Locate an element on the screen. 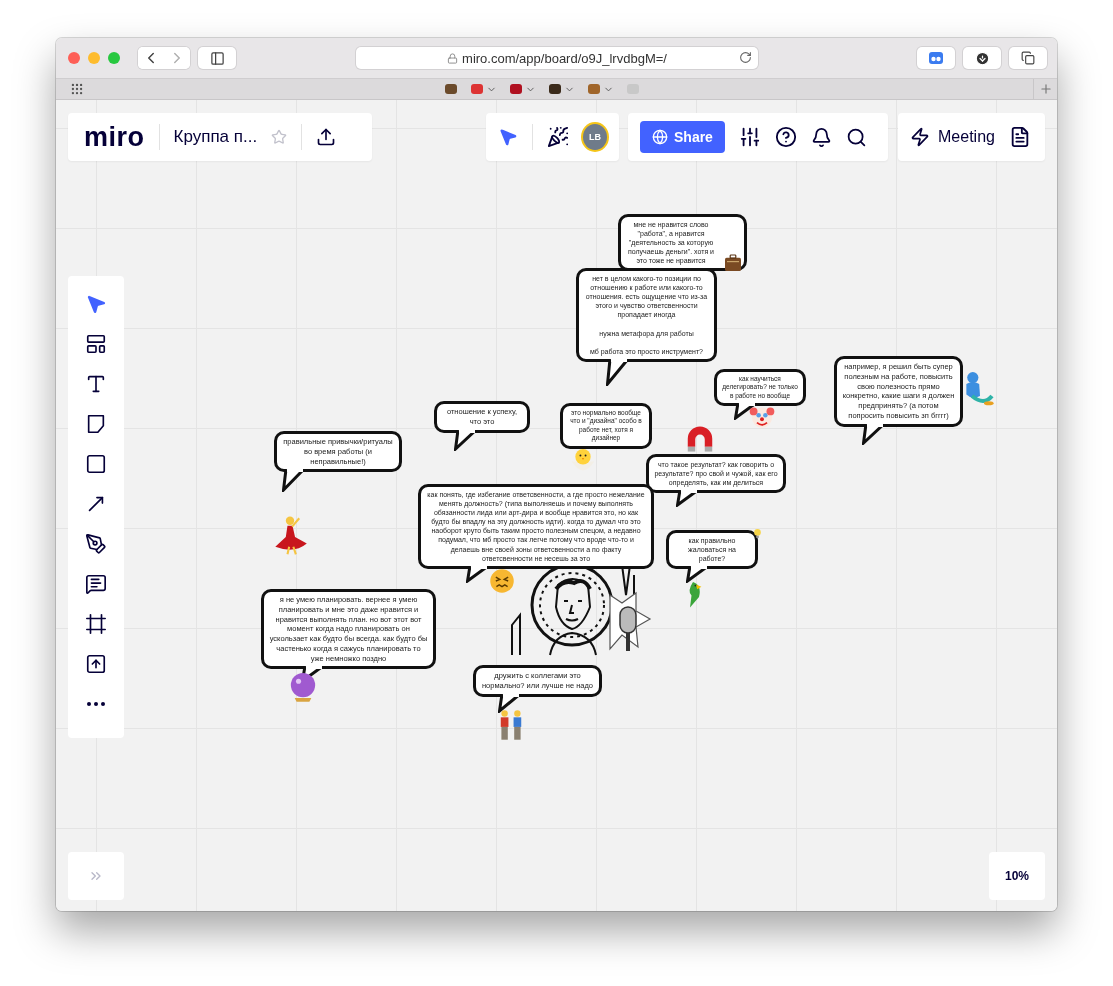 The height and width of the screenshot is (986, 1113). comment-tool-button is located at coordinates (96, 584).